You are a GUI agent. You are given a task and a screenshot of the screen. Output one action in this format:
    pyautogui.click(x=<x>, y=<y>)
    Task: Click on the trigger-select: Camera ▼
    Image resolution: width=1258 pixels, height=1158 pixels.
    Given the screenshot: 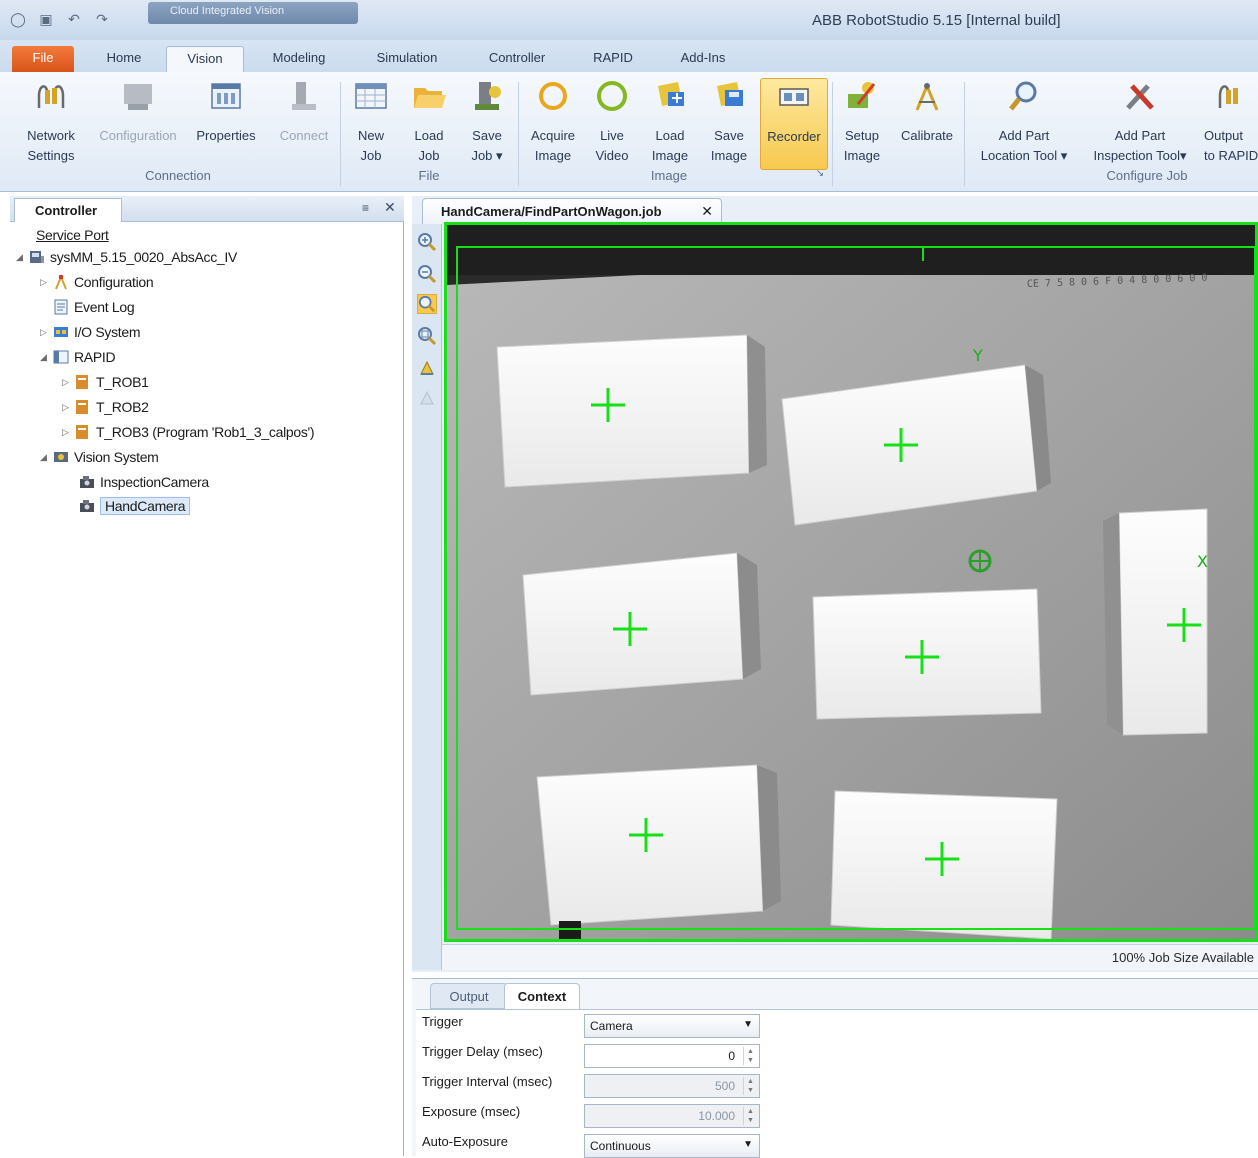 What is the action you would take?
    pyautogui.click(x=672, y=1026)
    